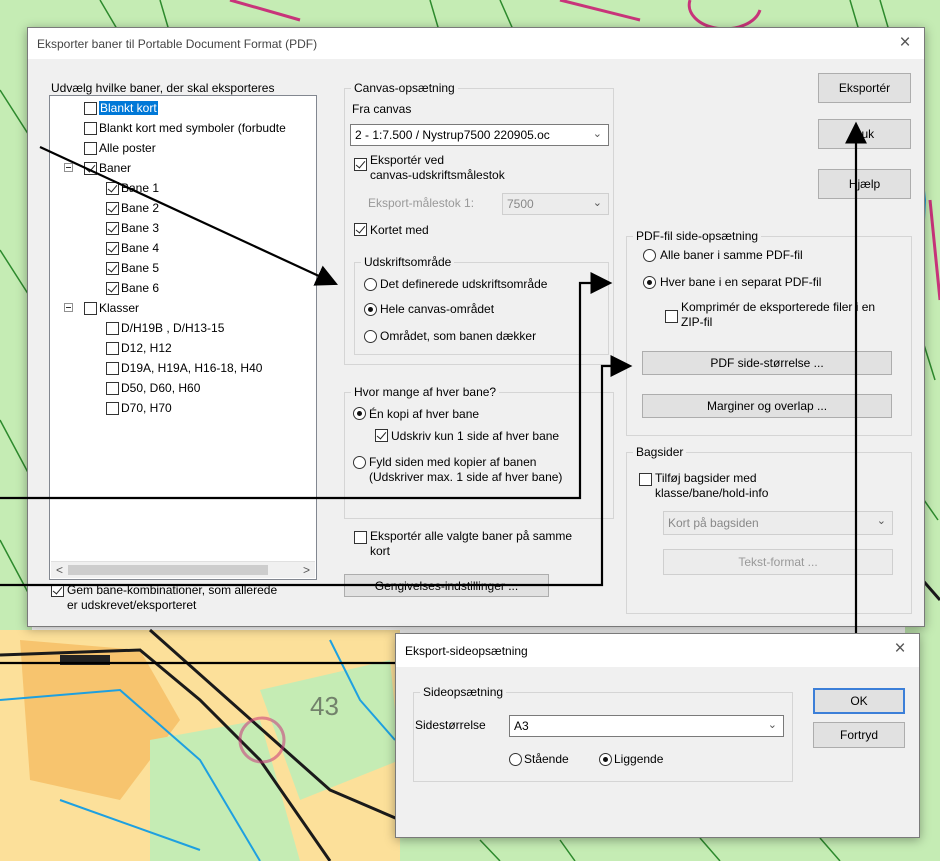  I want to click on tree-item: D/H19B , D/H13-15, so click(165, 328).